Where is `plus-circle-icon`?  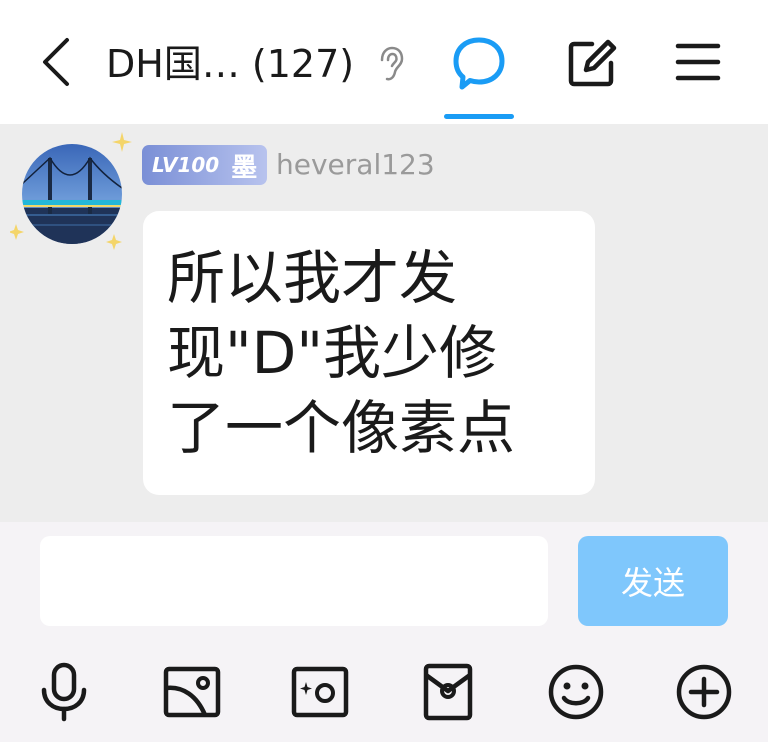
plus-circle-icon is located at coordinates (704, 692).